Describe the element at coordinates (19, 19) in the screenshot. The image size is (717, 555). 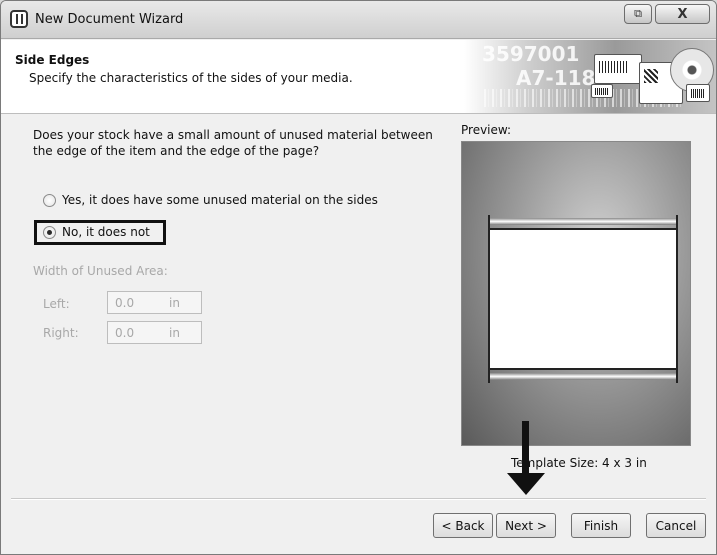
I see `app-icon` at that location.